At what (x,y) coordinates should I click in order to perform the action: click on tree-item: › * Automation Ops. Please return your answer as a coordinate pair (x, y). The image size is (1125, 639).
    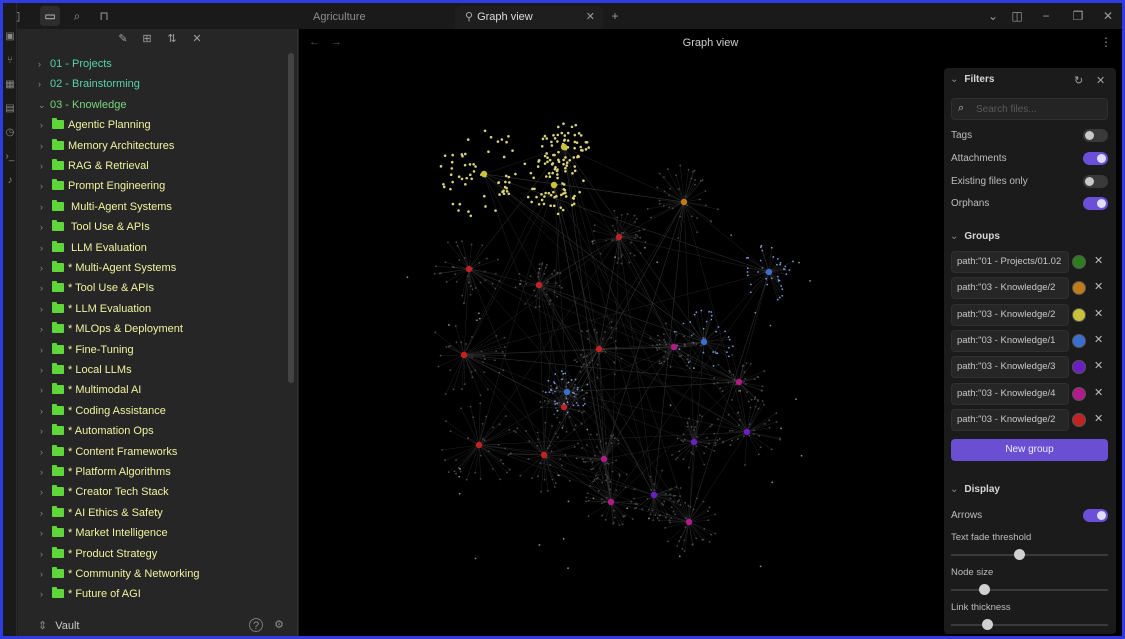
    Looking at the image, I should click on (97, 431).